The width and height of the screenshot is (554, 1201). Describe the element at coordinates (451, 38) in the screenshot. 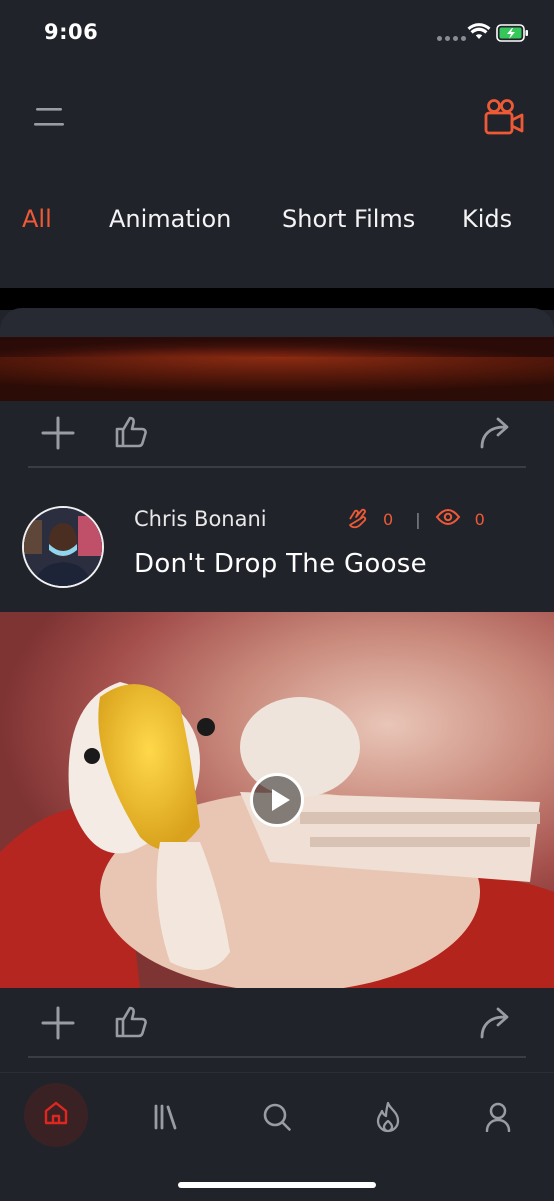

I see `signal-icon` at that location.